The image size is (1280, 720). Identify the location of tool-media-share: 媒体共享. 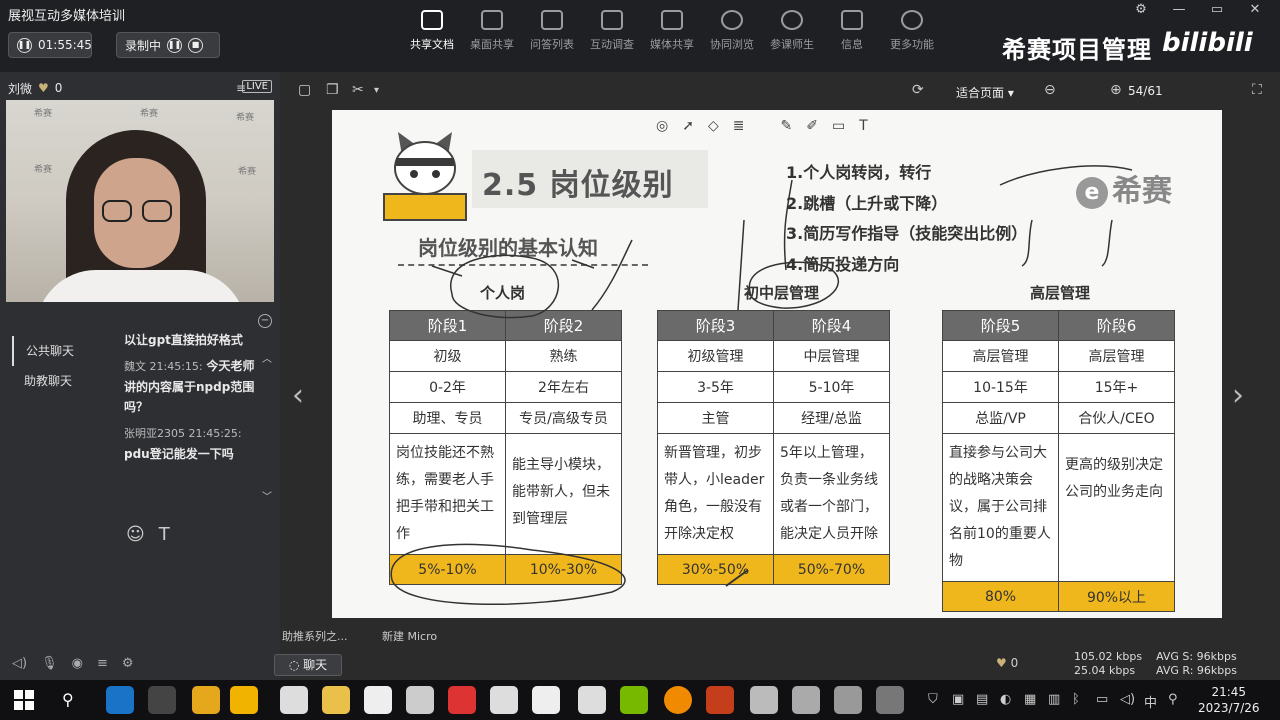
(672, 31).